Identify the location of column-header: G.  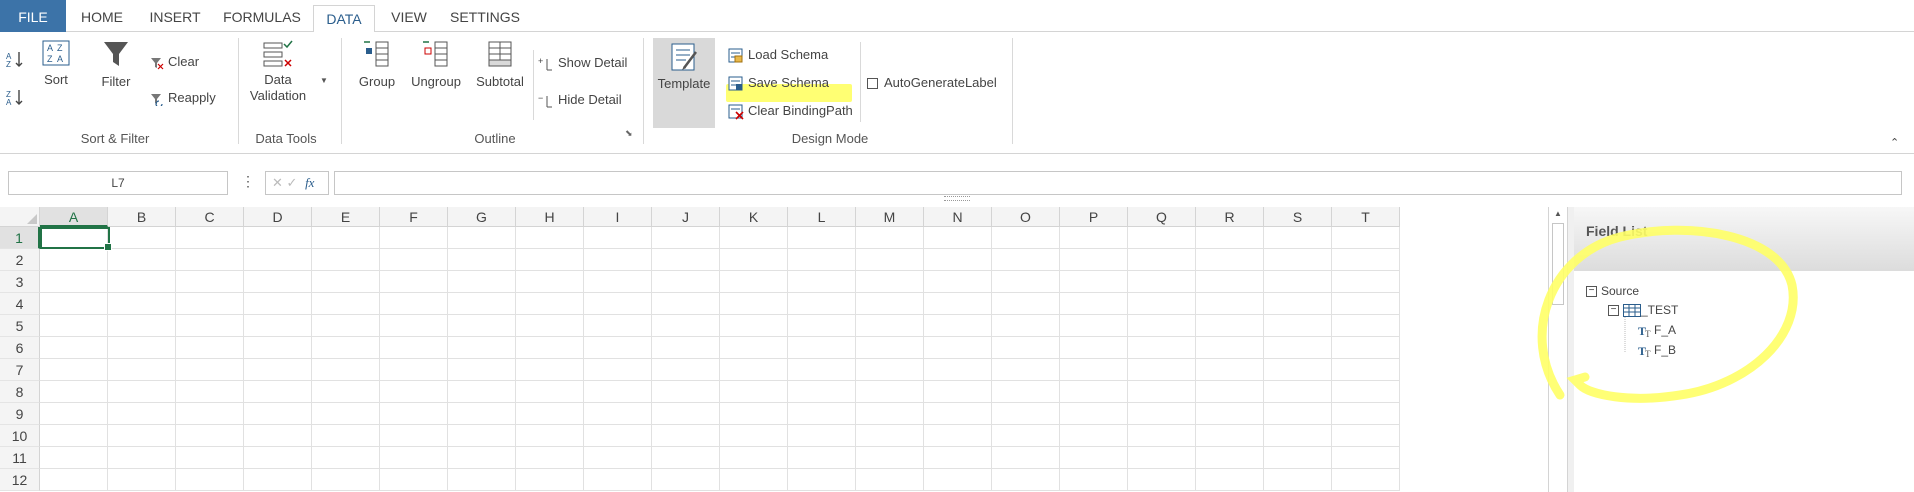
(482, 217).